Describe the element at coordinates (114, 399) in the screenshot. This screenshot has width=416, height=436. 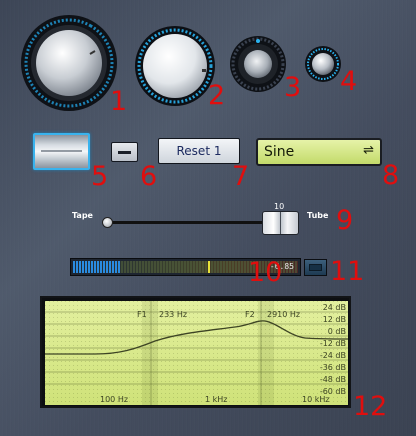
I see `eq-freq-label: 100 Hz` at that location.